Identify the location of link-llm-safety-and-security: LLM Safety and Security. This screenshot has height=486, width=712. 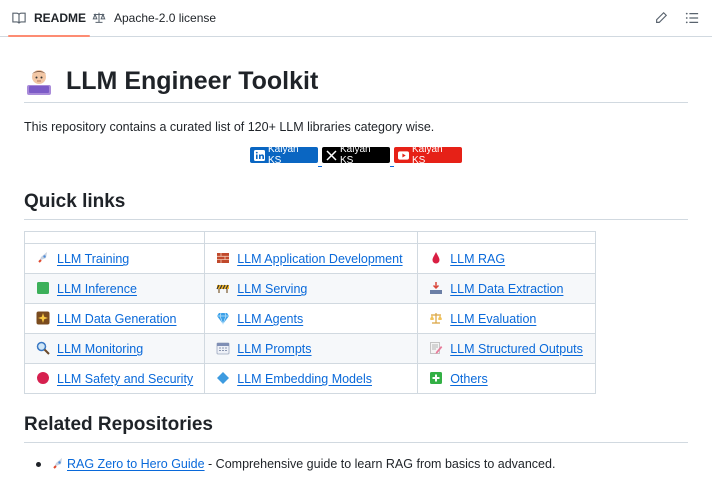
(125, 379).